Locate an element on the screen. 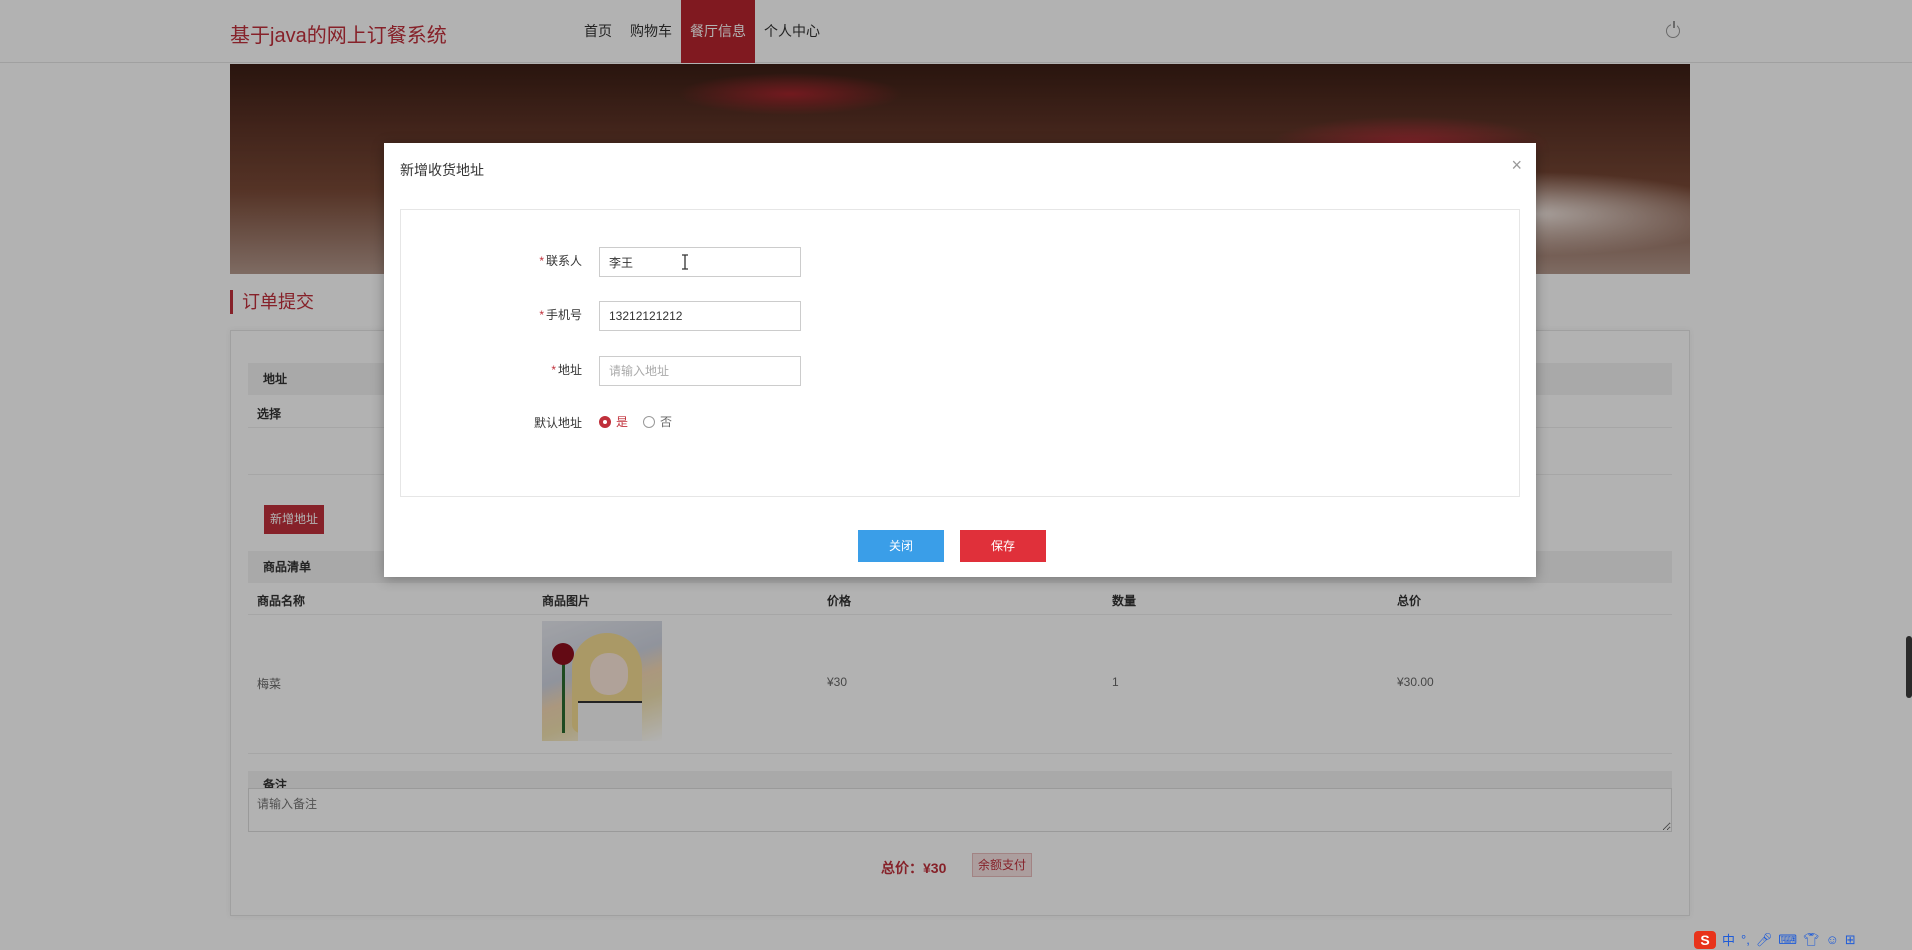  radio-checked-icon is located at coordinates (605, 421).